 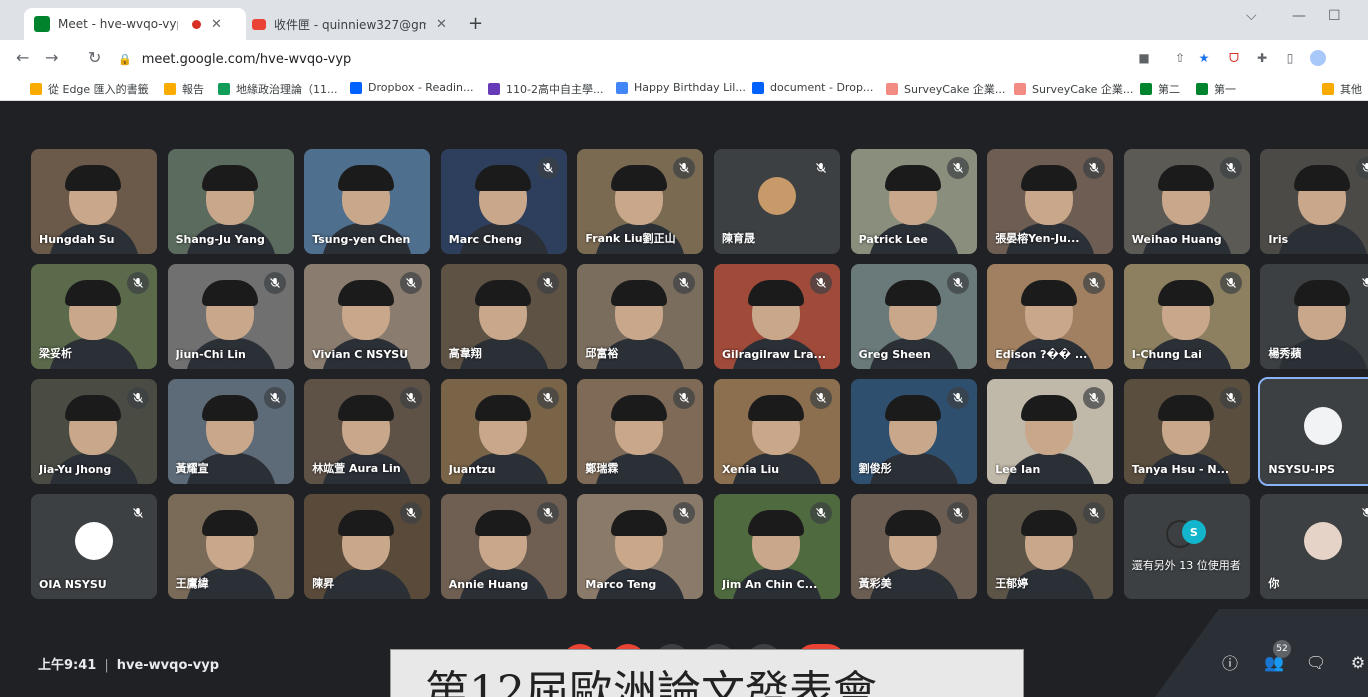 What do you see at coordinates (367, 546) in the screenshot?
I see `participant-tile: 陳昇` at bounding box center [367, 546].